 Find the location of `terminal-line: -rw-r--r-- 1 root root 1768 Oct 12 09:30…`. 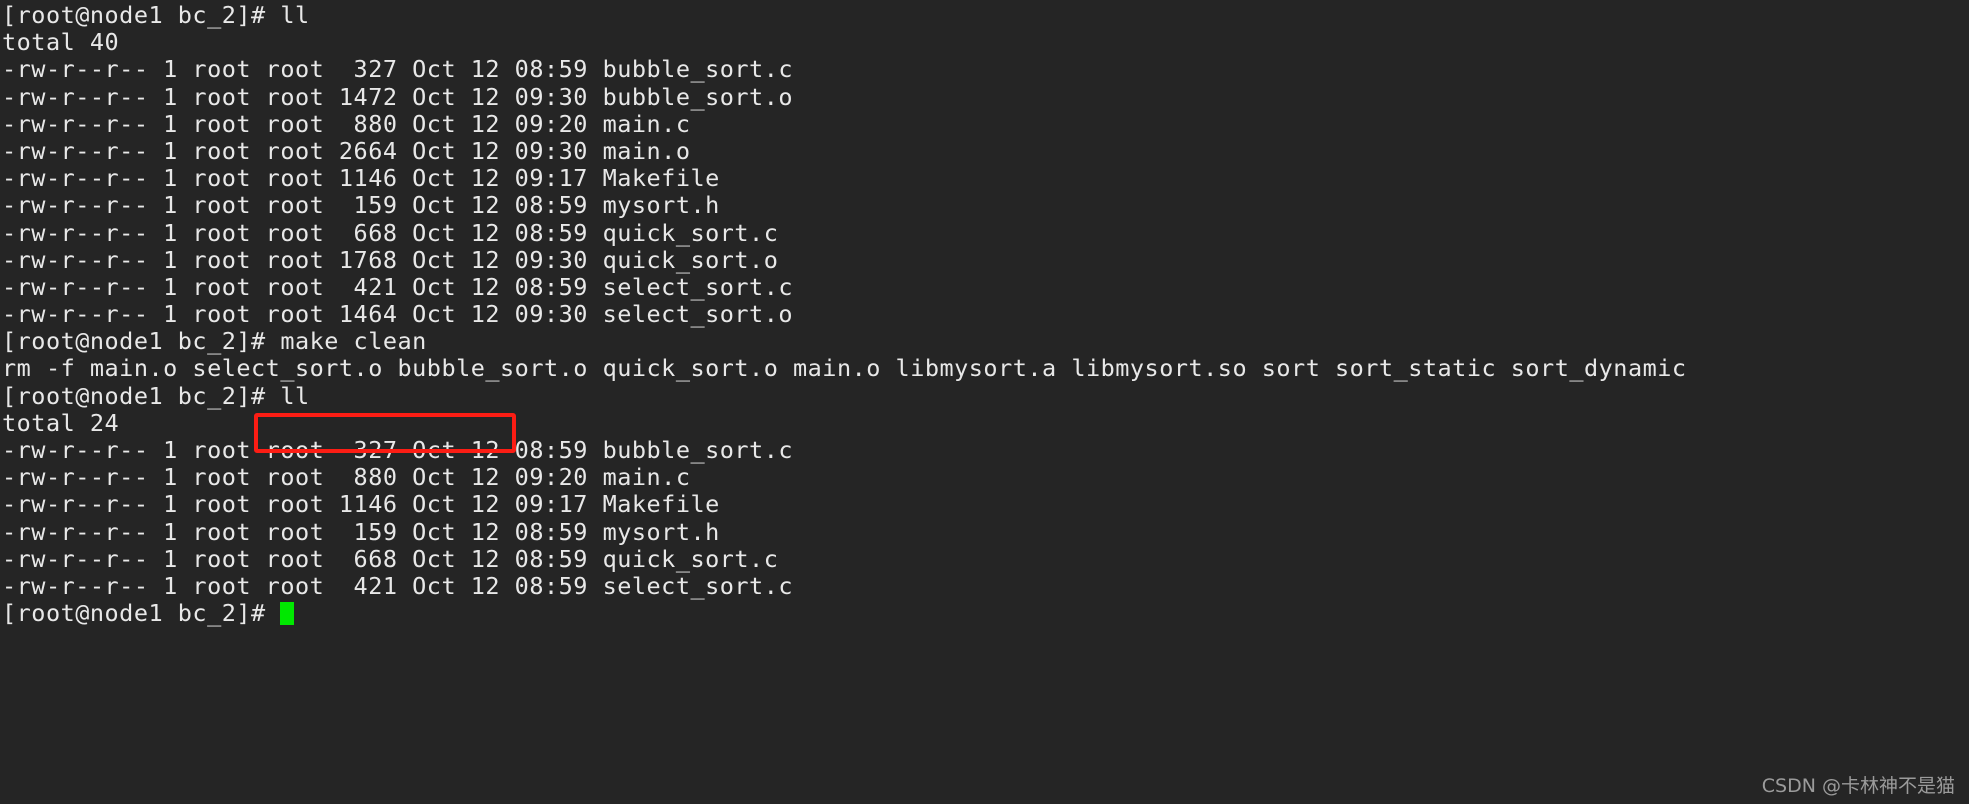

terminal-line: -rw-r--r-- 1 root root 1768 Oct 12 09:30… is located at coordinates (390, 259).